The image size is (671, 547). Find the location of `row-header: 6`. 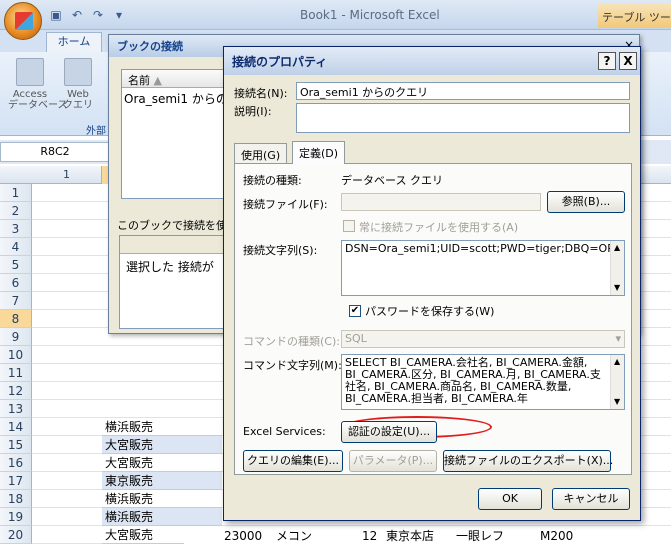

row-header: 6 is located at coordinates (16, 283).